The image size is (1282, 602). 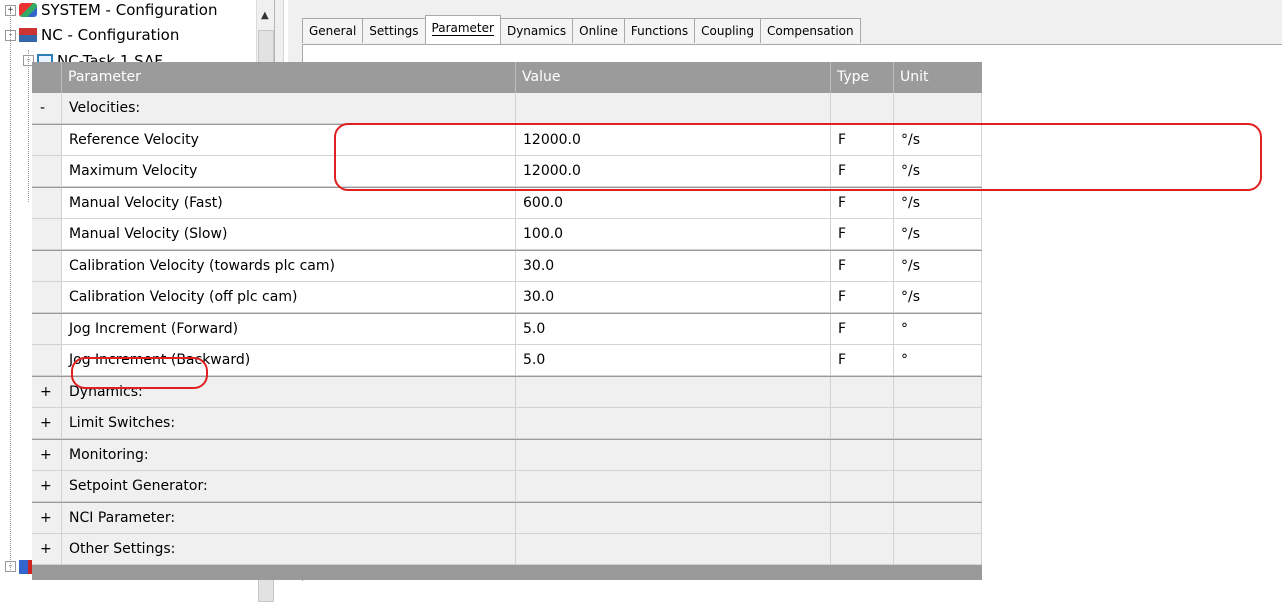 What do you see at coordinates (265, 15) in the screenshot?
I see `scroll-up-icon: ▲` at bounding box center [265, 15].